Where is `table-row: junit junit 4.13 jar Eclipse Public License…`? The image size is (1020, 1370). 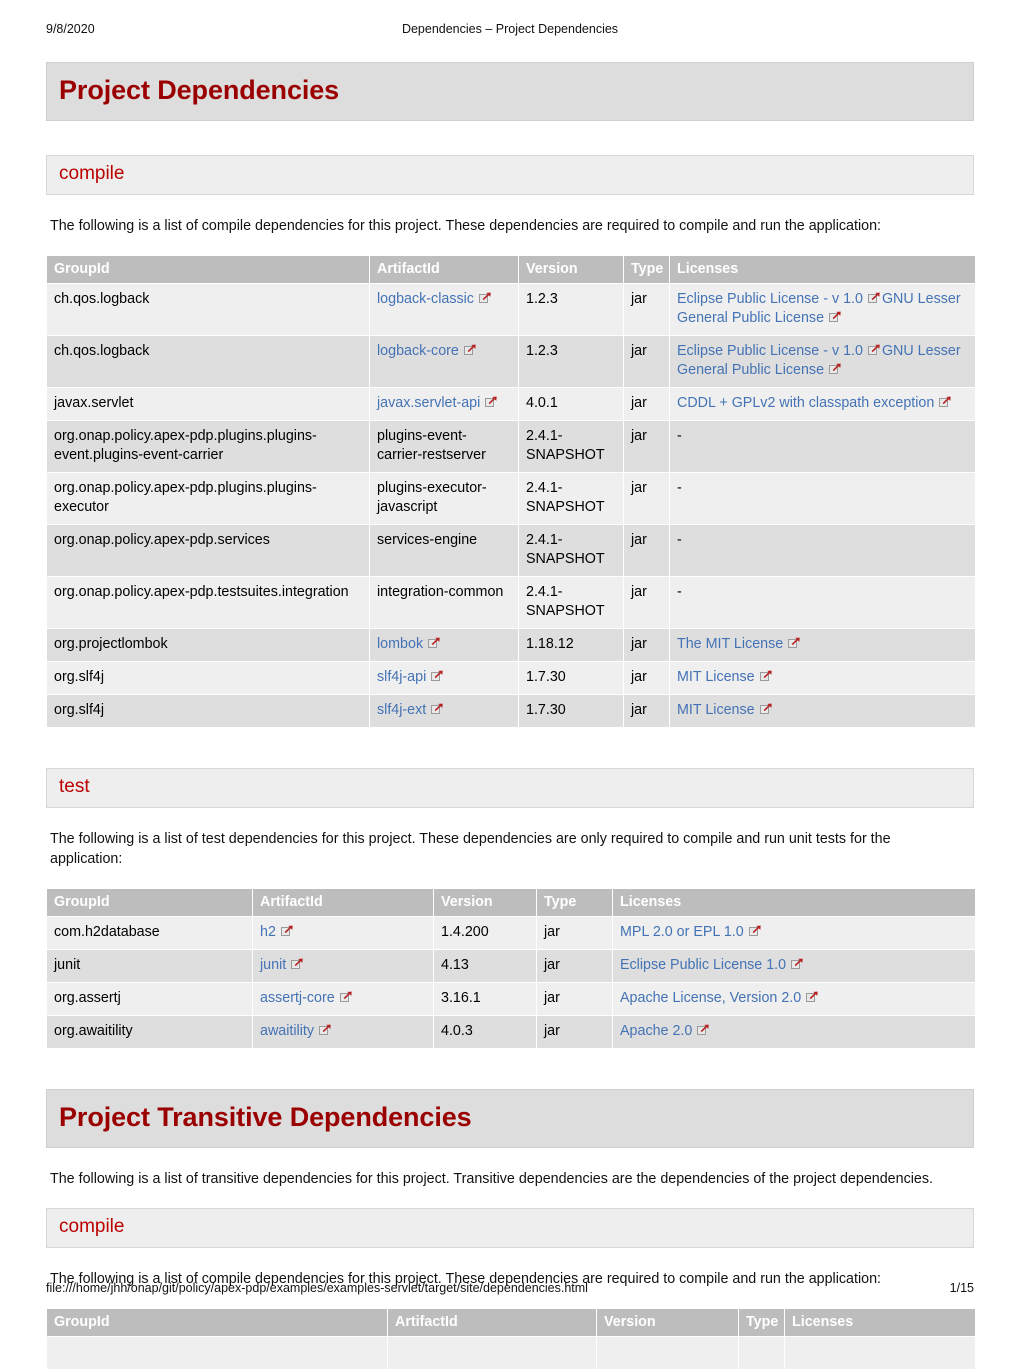
table-row: junit junit 4.13 jar Eclipse Public License… is located at coordinates (511, 966).